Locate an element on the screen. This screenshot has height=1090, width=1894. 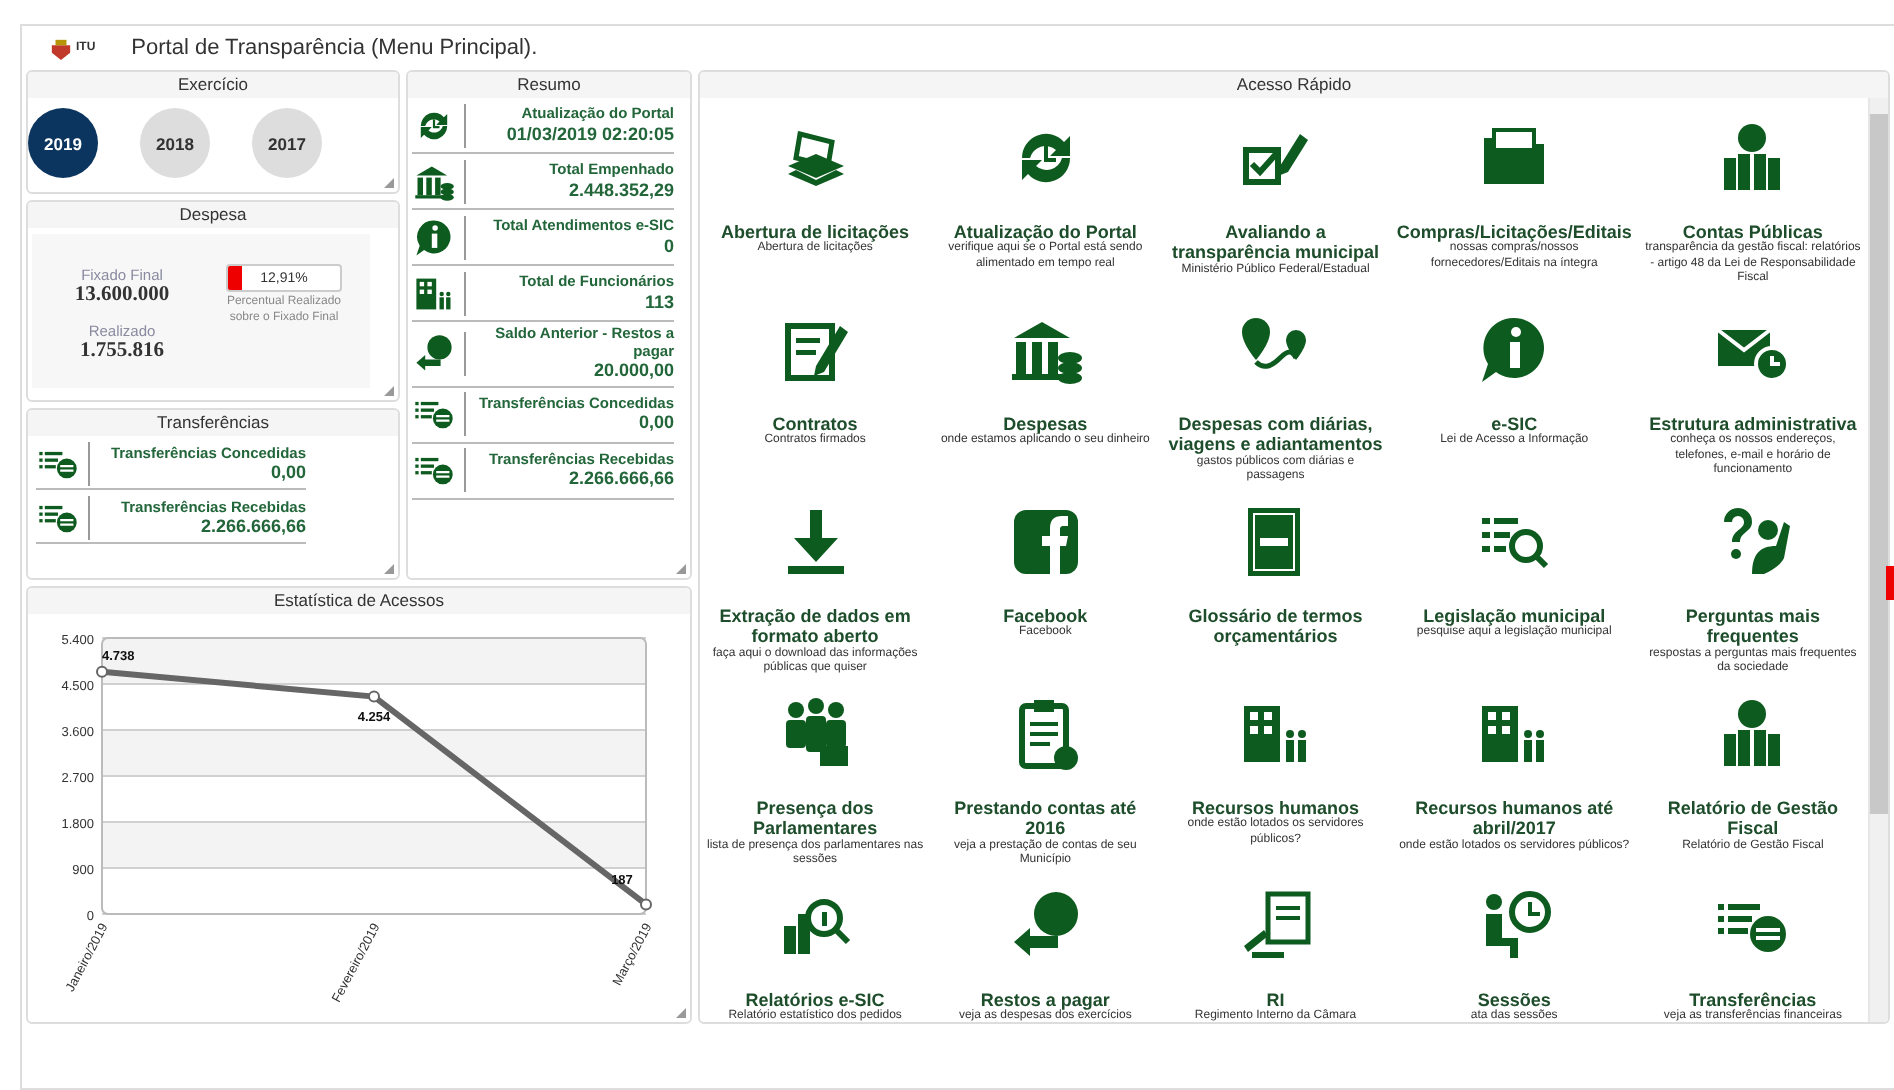
panel-title: Despesa is located at coordinates (213, 215).